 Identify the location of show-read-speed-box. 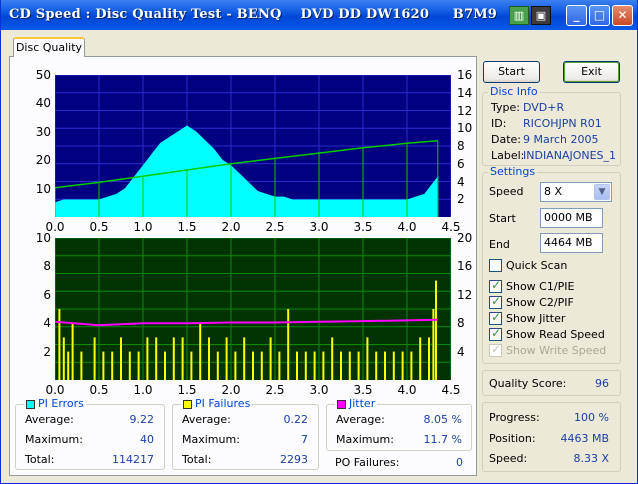
(495, 333).